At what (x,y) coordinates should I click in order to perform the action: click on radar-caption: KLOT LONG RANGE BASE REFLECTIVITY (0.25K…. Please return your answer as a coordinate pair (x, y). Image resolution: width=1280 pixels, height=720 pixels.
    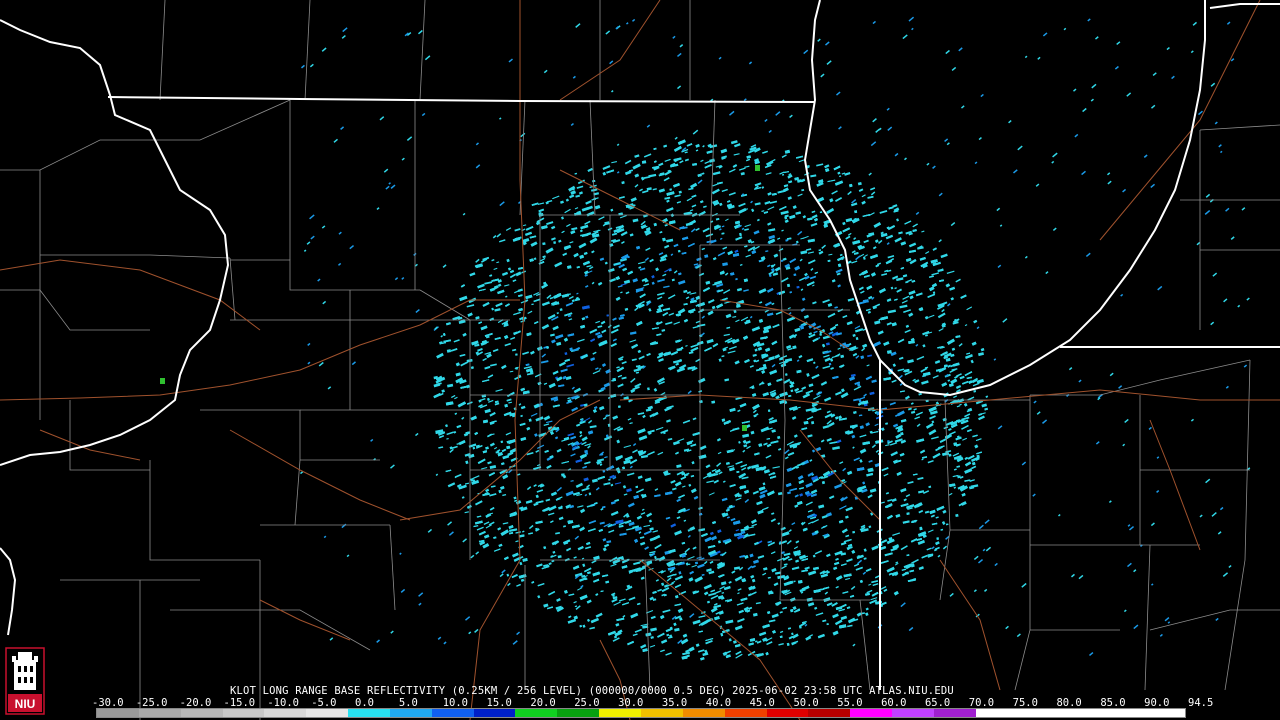
    Looking at the image, I should click on (592, 691).